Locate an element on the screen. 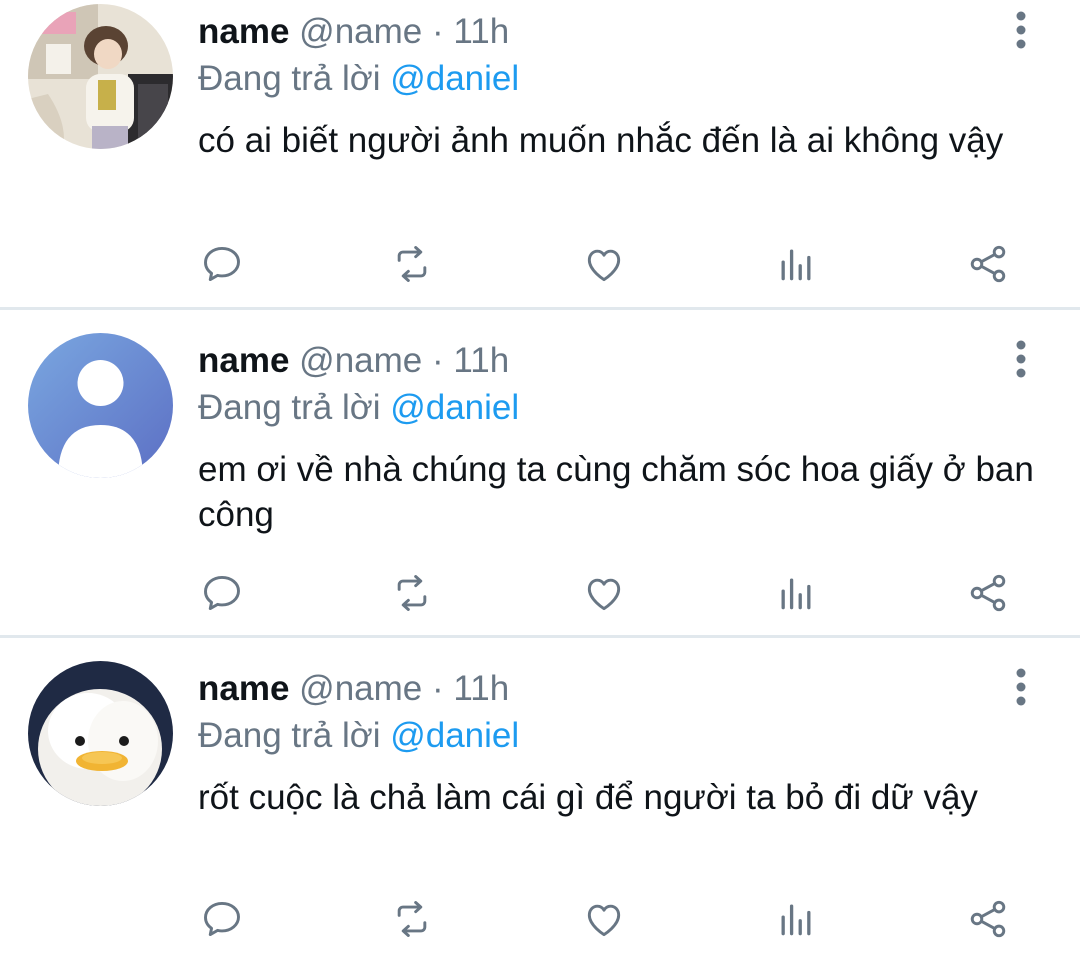 The image size is (1080, 965). default-user-avatar is located at coordinates (100, 405).